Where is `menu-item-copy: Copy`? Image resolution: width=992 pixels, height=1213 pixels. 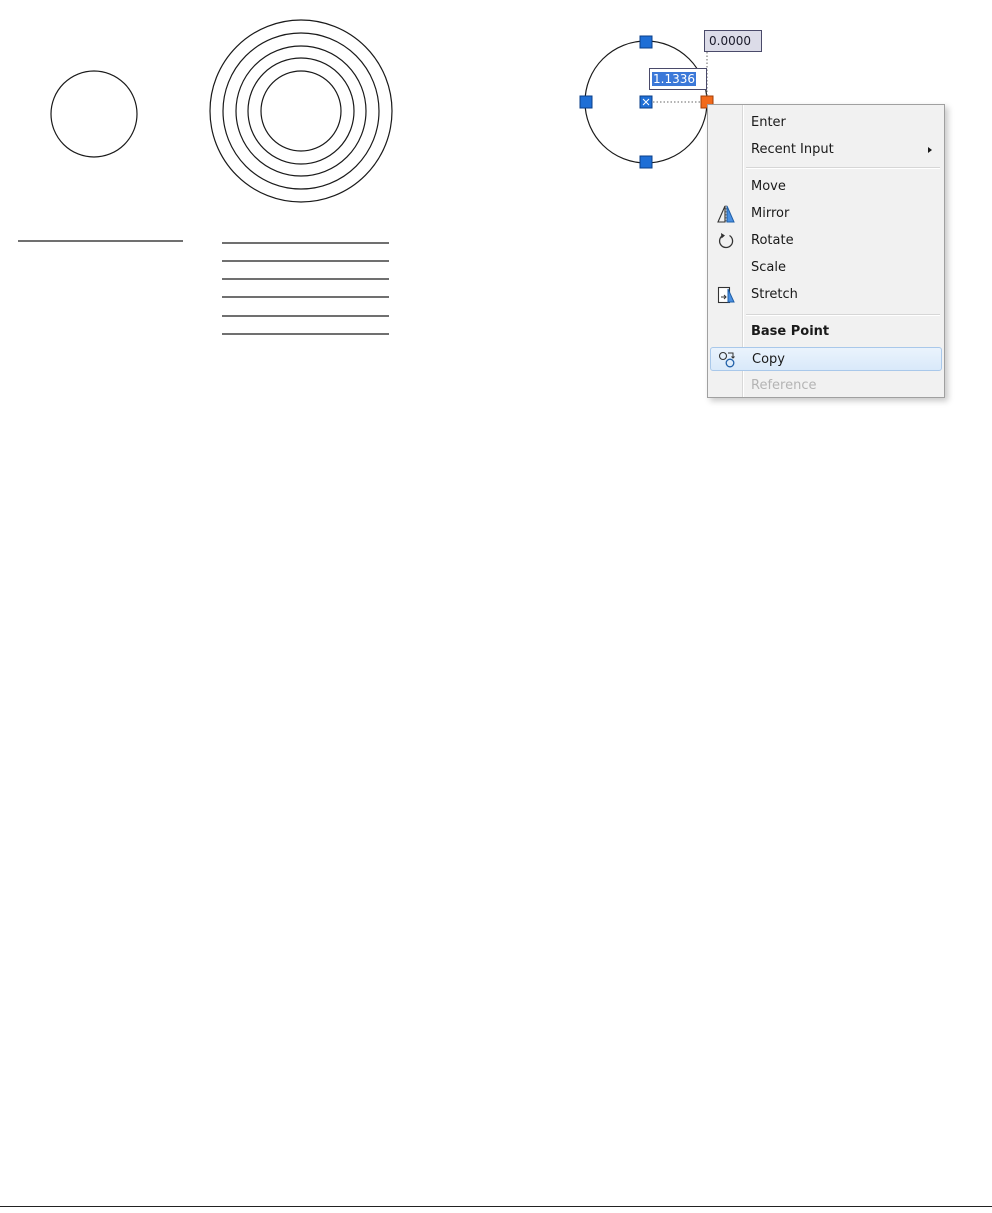 menu-item-copy: Copy is located at coordinates (826, 359).